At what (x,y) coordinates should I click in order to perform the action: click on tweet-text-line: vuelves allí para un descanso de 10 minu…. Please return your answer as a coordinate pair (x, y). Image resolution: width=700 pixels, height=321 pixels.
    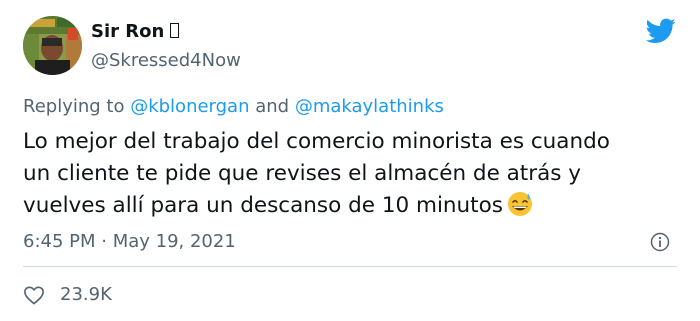
    Looking at the image, I should click on (353, 206).